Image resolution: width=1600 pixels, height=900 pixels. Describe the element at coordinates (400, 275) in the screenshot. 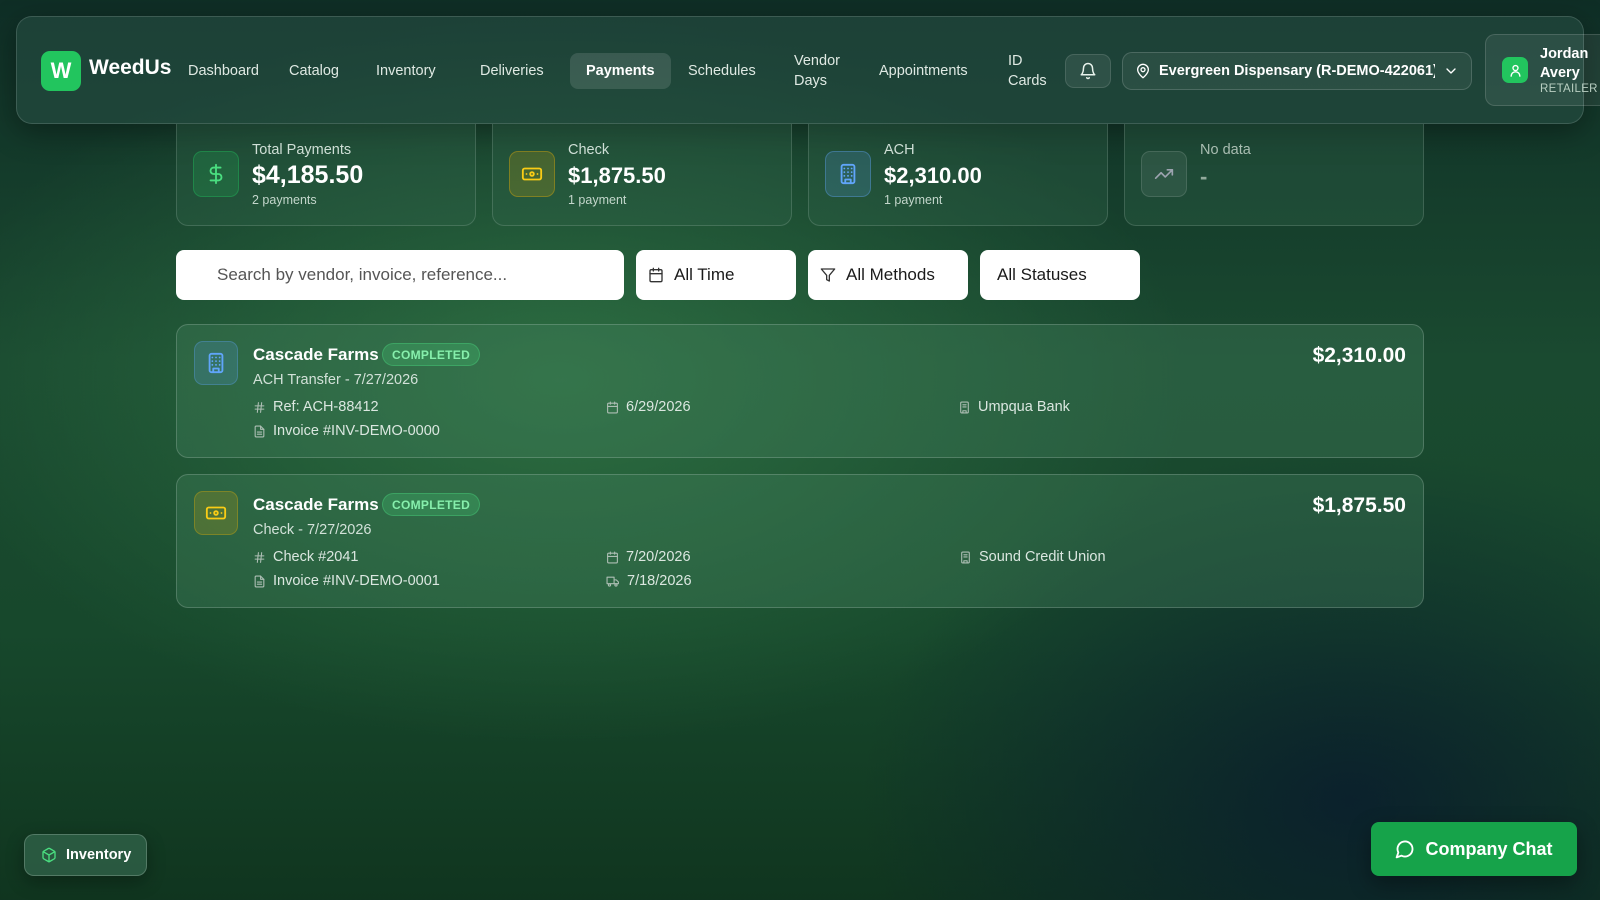

I see `search-input` at that location.